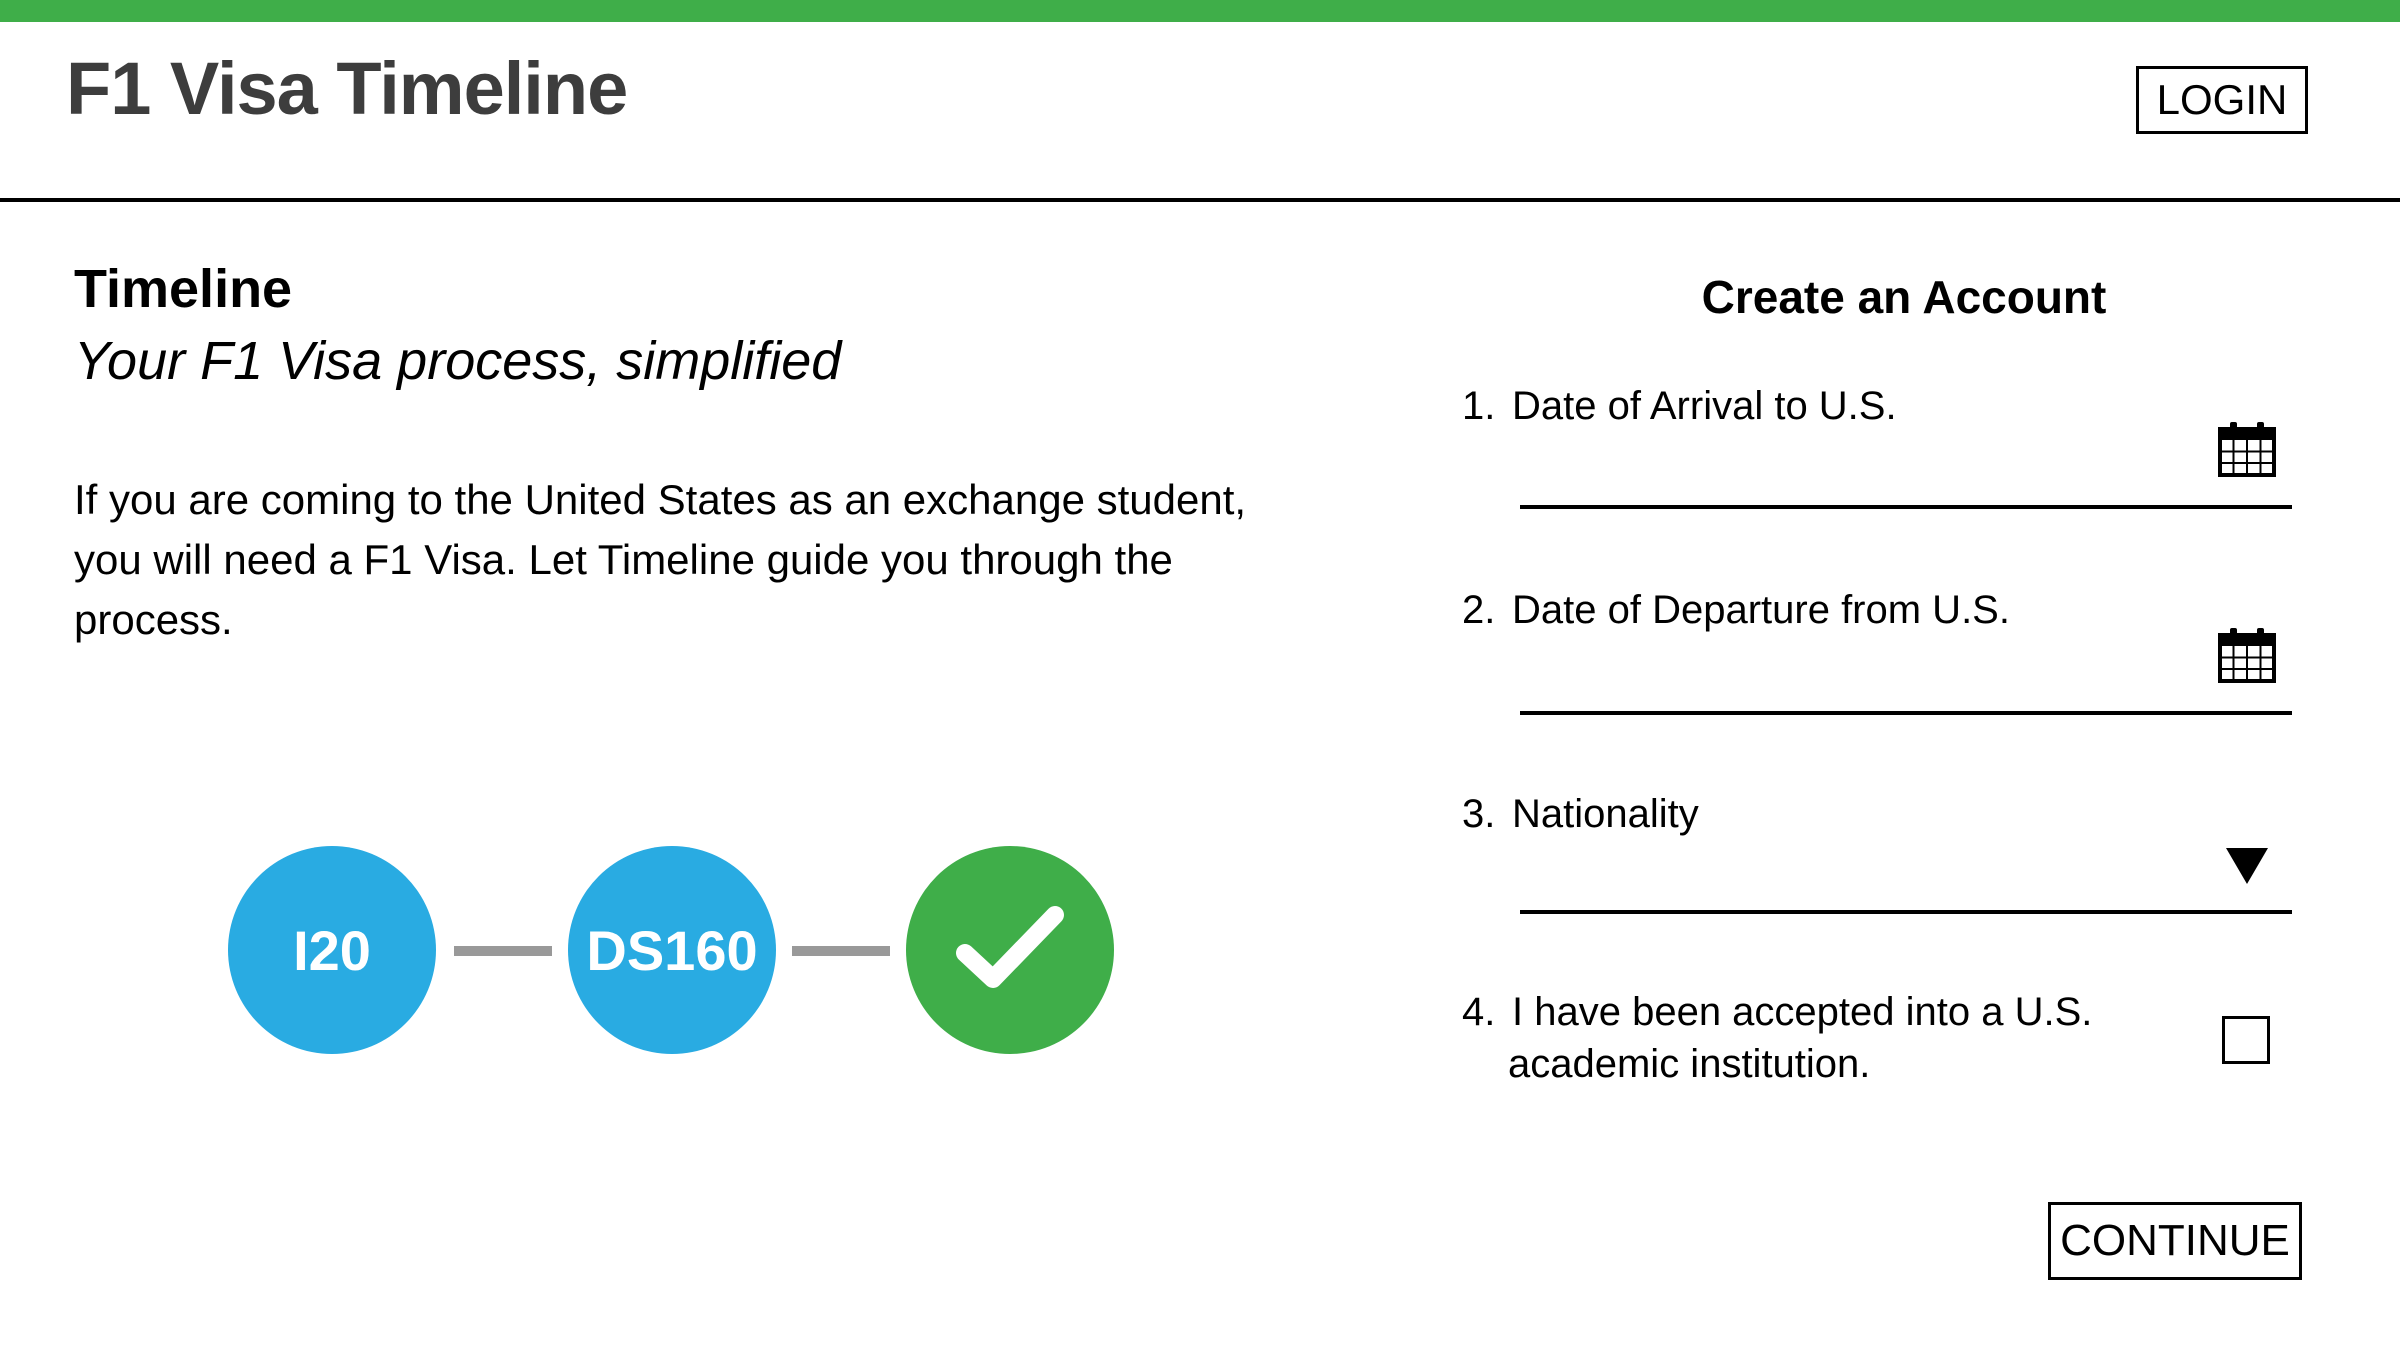 The image size is (2400, 1350). What do you see at coordinates (2247, 866) in the screenshot?
I see `dropdown-triangle-icon` at bounding box center [2247, 866].